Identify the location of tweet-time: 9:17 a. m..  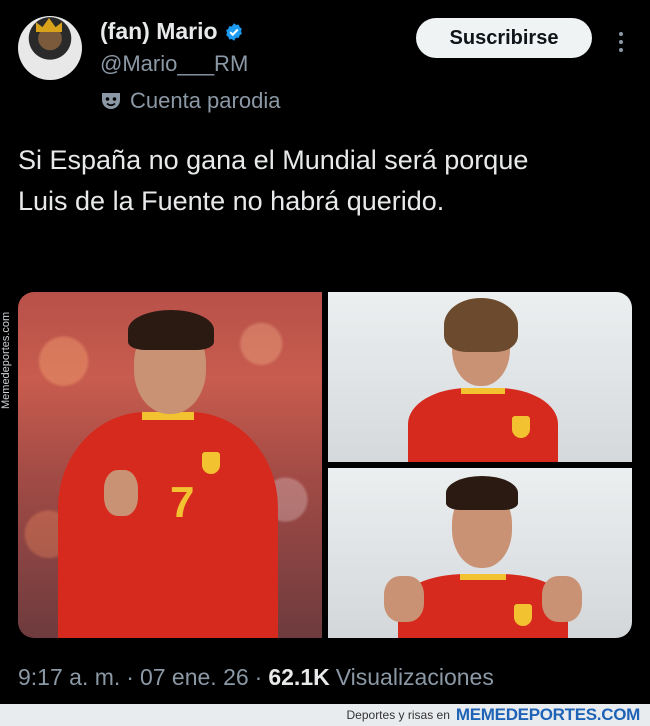
(69, 677).